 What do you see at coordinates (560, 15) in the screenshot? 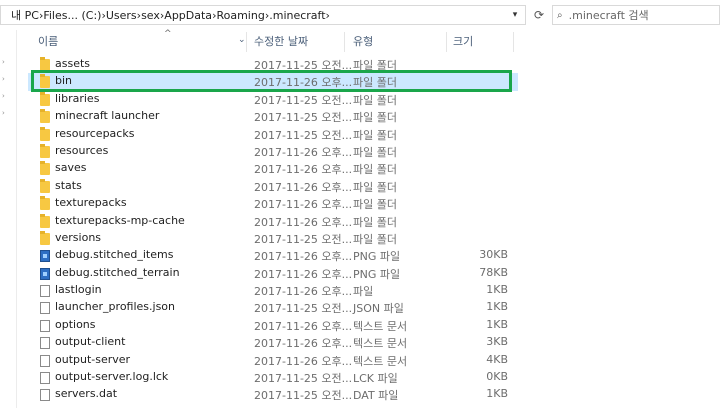
I see `search-icon: ⌕` at bounding box center [560, 15].